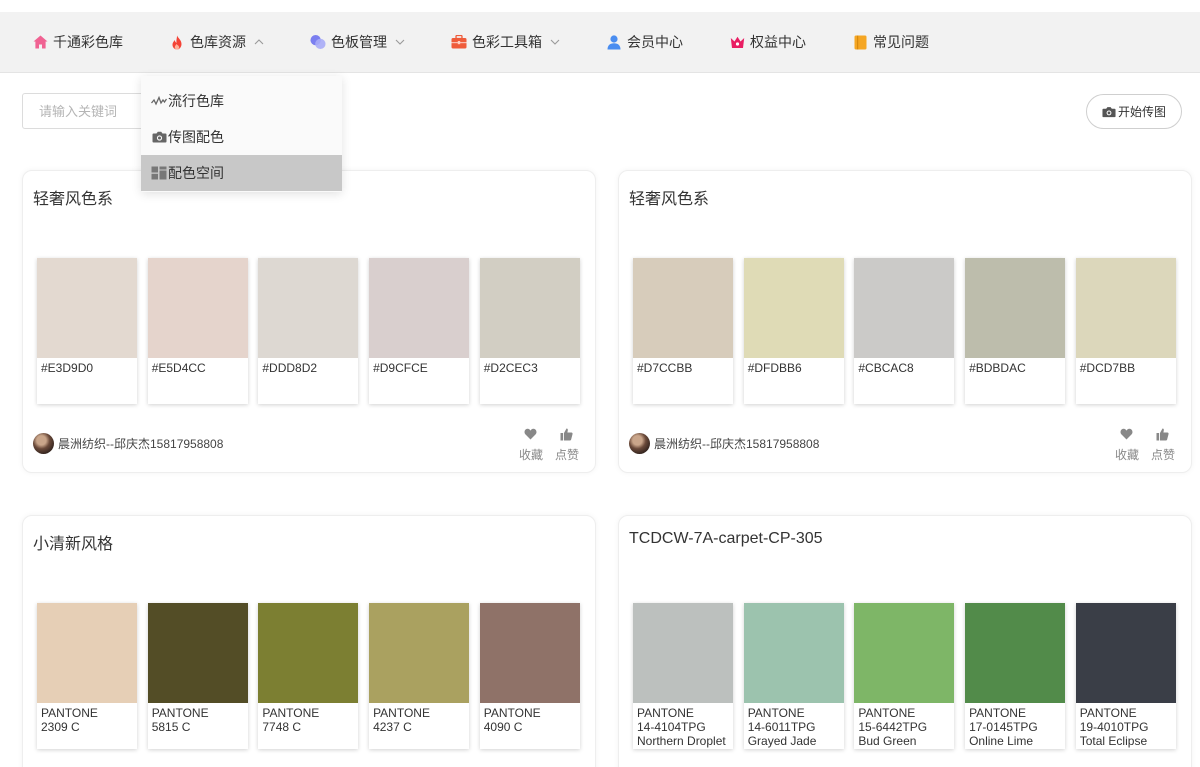 The image size is (1200, 767). I want to click on crown-icon, so click(737, 42).